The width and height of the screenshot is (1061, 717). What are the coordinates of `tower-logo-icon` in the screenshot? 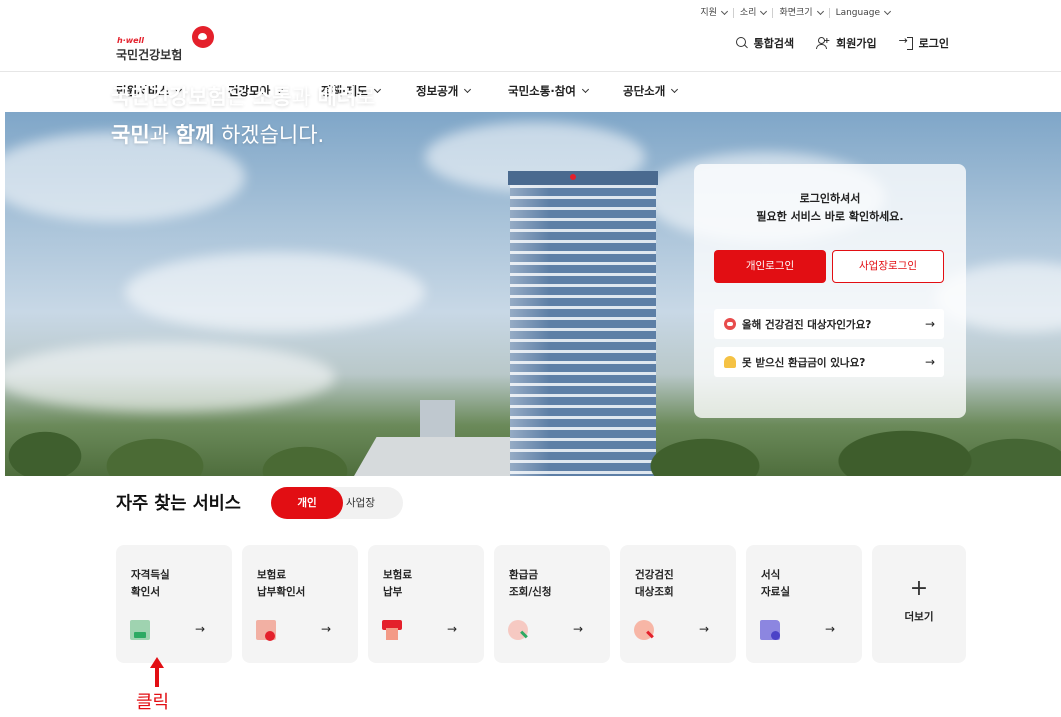 It's located at (573, 177).